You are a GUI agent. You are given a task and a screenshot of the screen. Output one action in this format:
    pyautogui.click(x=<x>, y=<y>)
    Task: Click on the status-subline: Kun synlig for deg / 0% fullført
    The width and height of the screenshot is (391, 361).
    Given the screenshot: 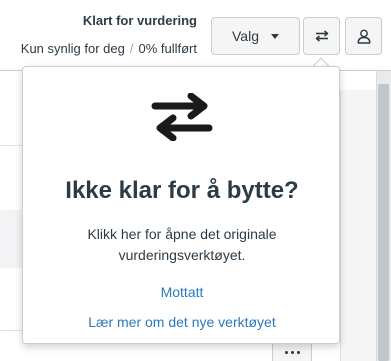 What is the action you would take?
    pyautogui.click(x=109, y=48)
    